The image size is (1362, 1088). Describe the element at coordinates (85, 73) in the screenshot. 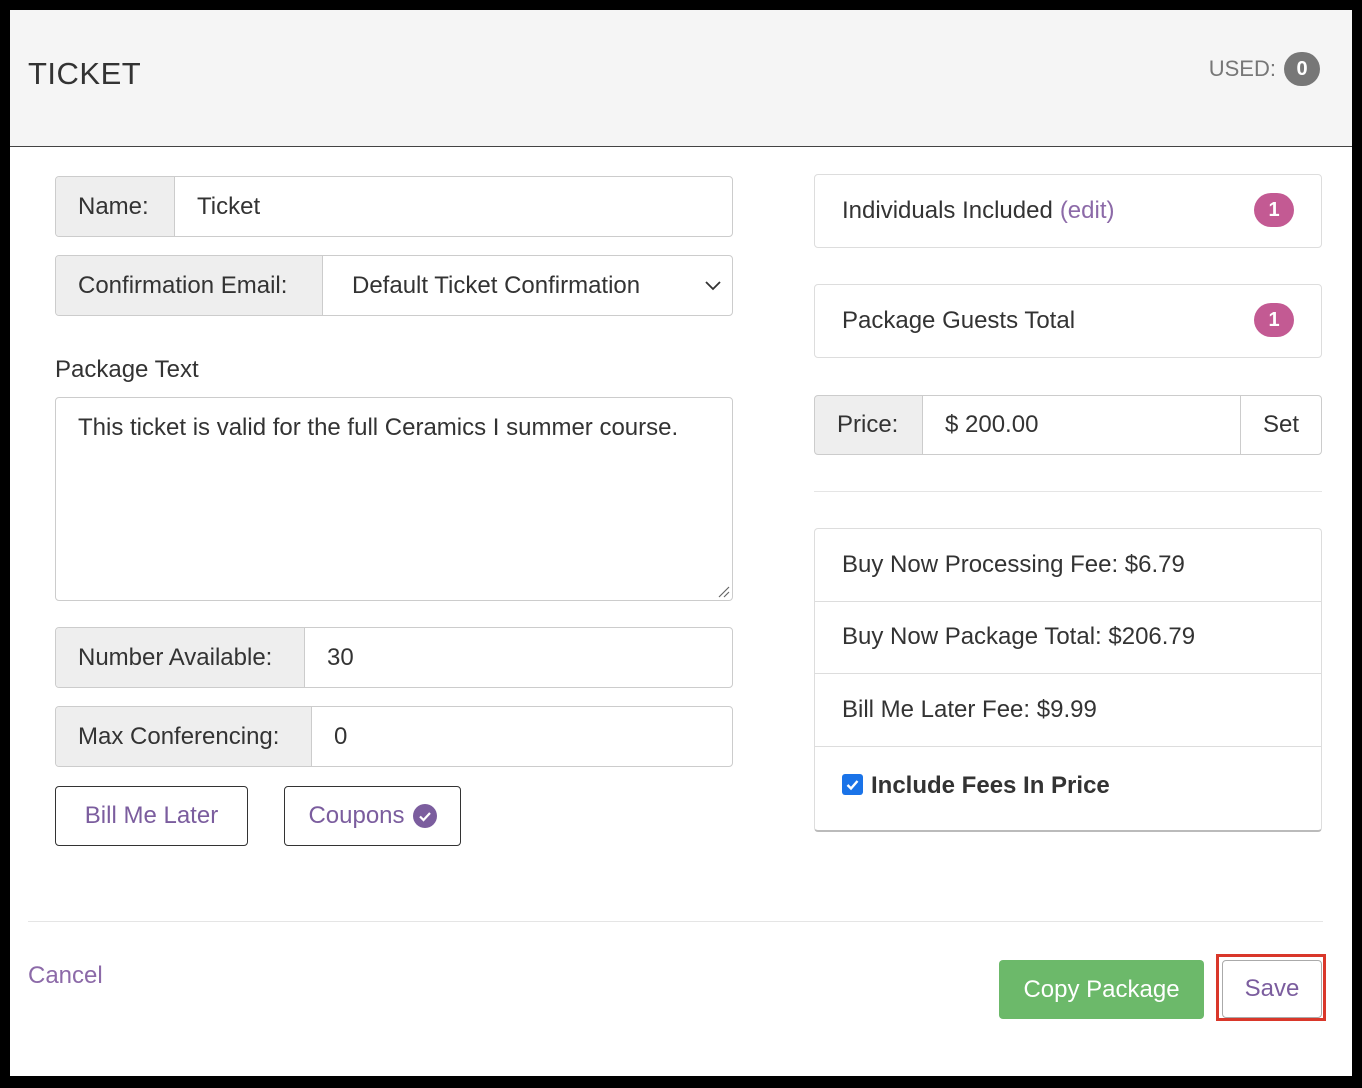

I see `modal-title: TICKET` at that location.